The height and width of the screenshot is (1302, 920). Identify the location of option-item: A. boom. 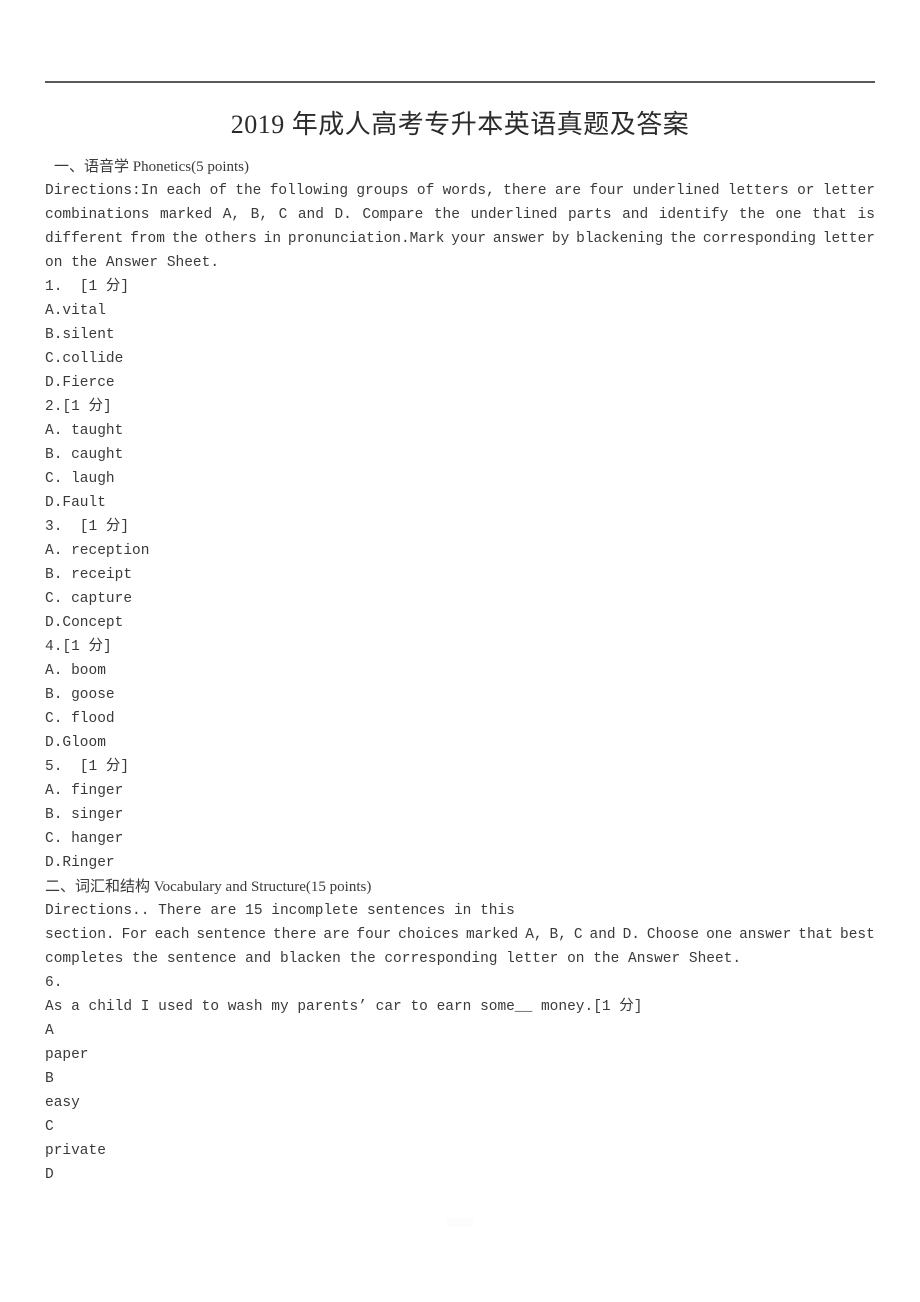
(460, 671).